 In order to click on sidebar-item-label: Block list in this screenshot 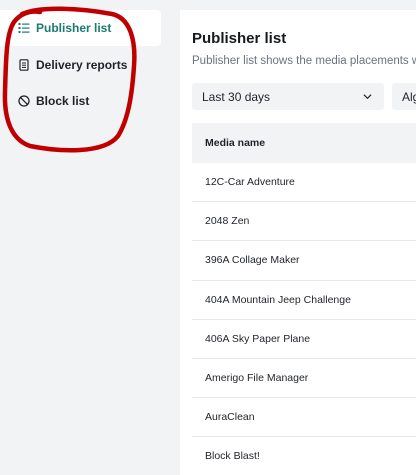, I will do `click(63, 101)`.